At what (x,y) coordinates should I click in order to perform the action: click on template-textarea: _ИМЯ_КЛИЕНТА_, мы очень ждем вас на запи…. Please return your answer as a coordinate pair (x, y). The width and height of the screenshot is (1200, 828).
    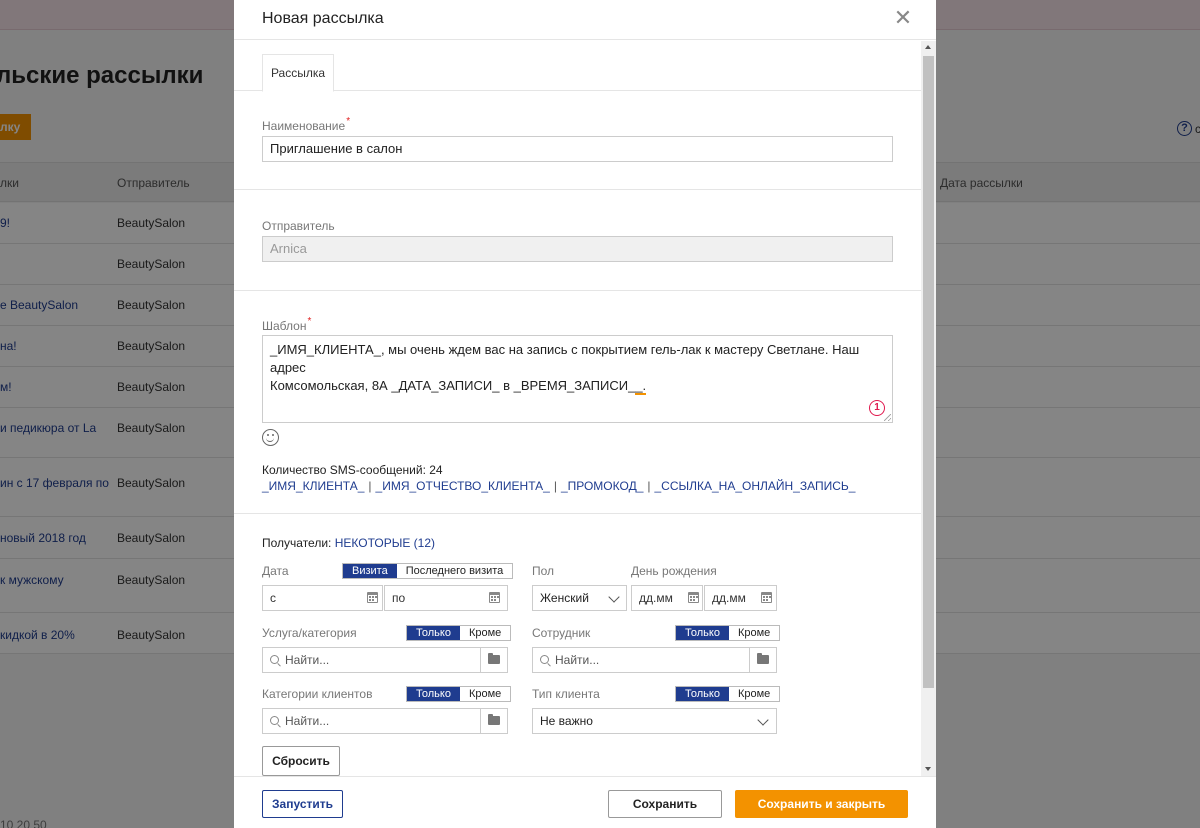
    Looking at the image, I should click on (577, 379).